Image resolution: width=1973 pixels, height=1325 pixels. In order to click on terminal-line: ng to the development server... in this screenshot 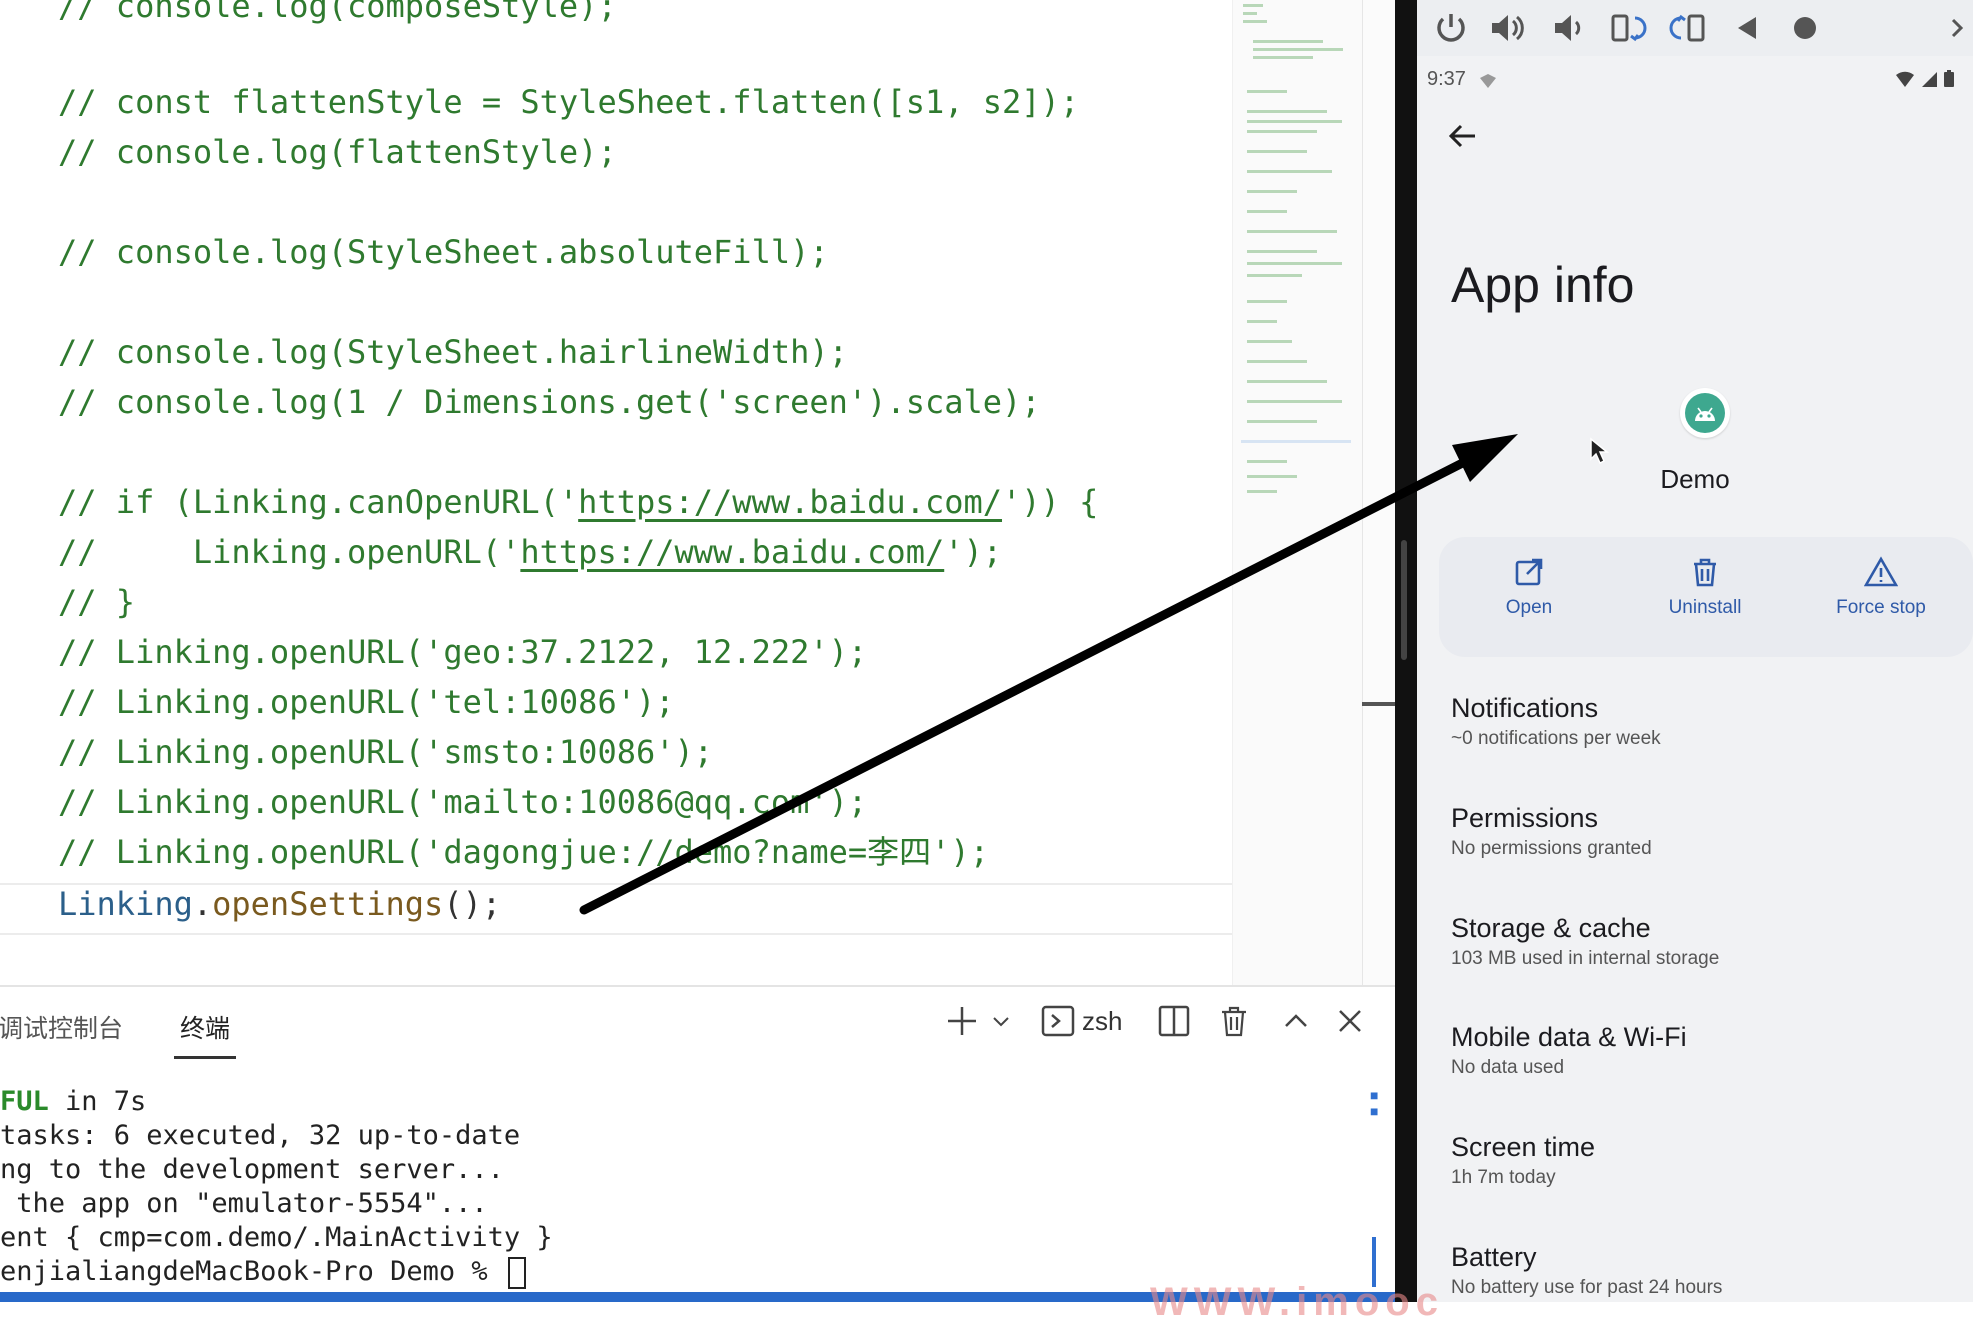, I will do `click(252, 1169)`.